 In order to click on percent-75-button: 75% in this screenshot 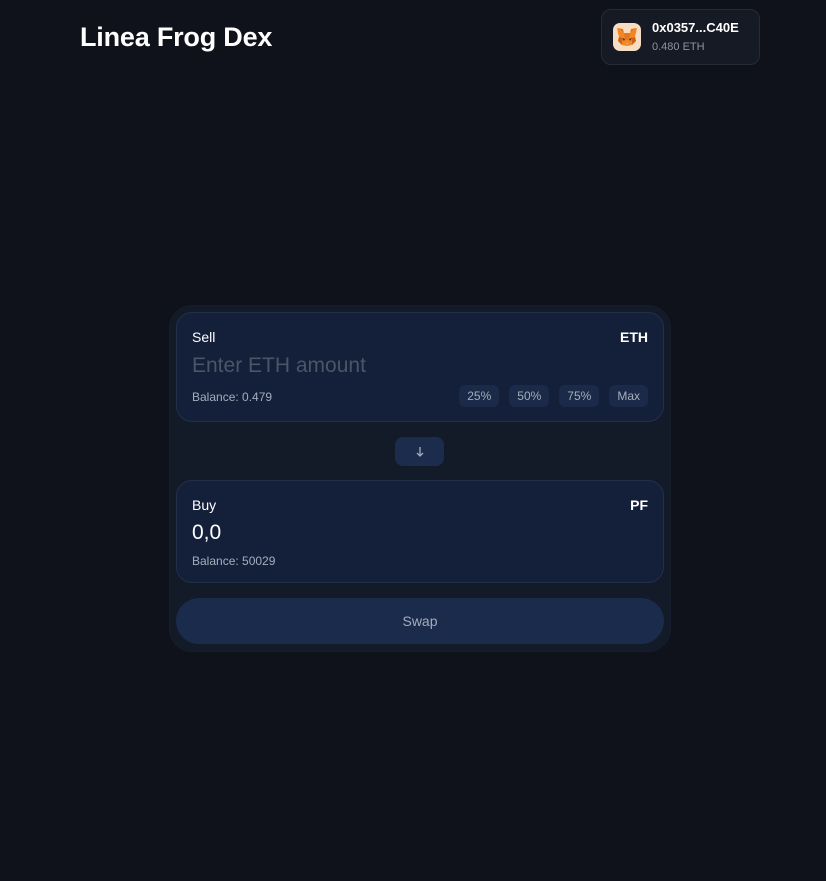, I will do `click(579, 396)`.